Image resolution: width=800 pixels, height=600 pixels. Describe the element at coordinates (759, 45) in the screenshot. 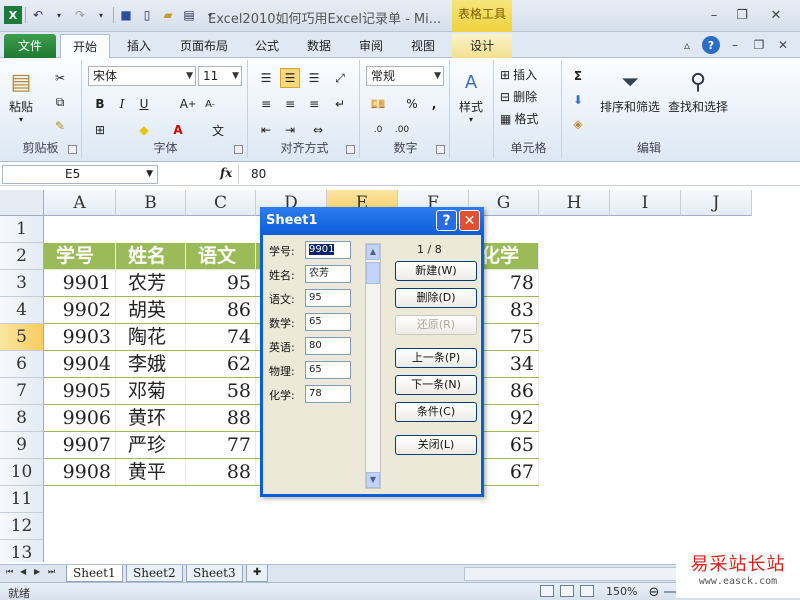

I see `workbook-restore-icon: ❐` at that location.